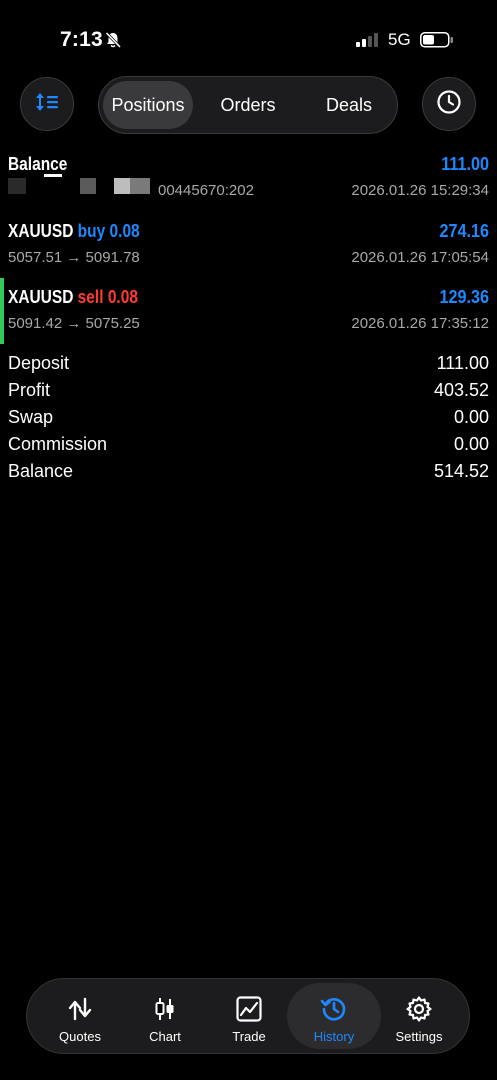 This screenshot has height=1080, width=497. Describe the element at coordinates (248, 471) in the screenshot. I see `summary-balance: Balance 514.52` at that location.